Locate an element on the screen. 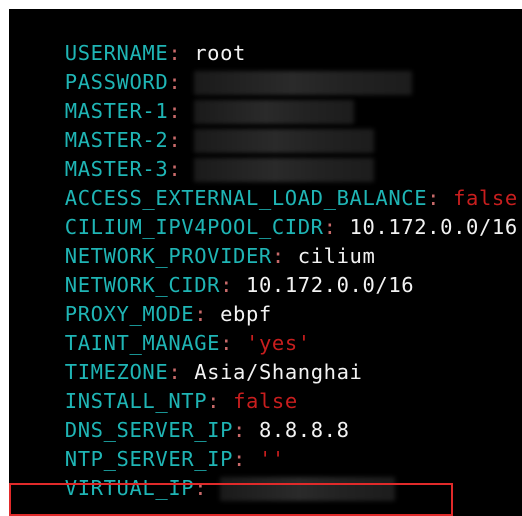  config-line-proxy-mode: PROXY_MODE: ebpf is located at coordinates (142, 298).